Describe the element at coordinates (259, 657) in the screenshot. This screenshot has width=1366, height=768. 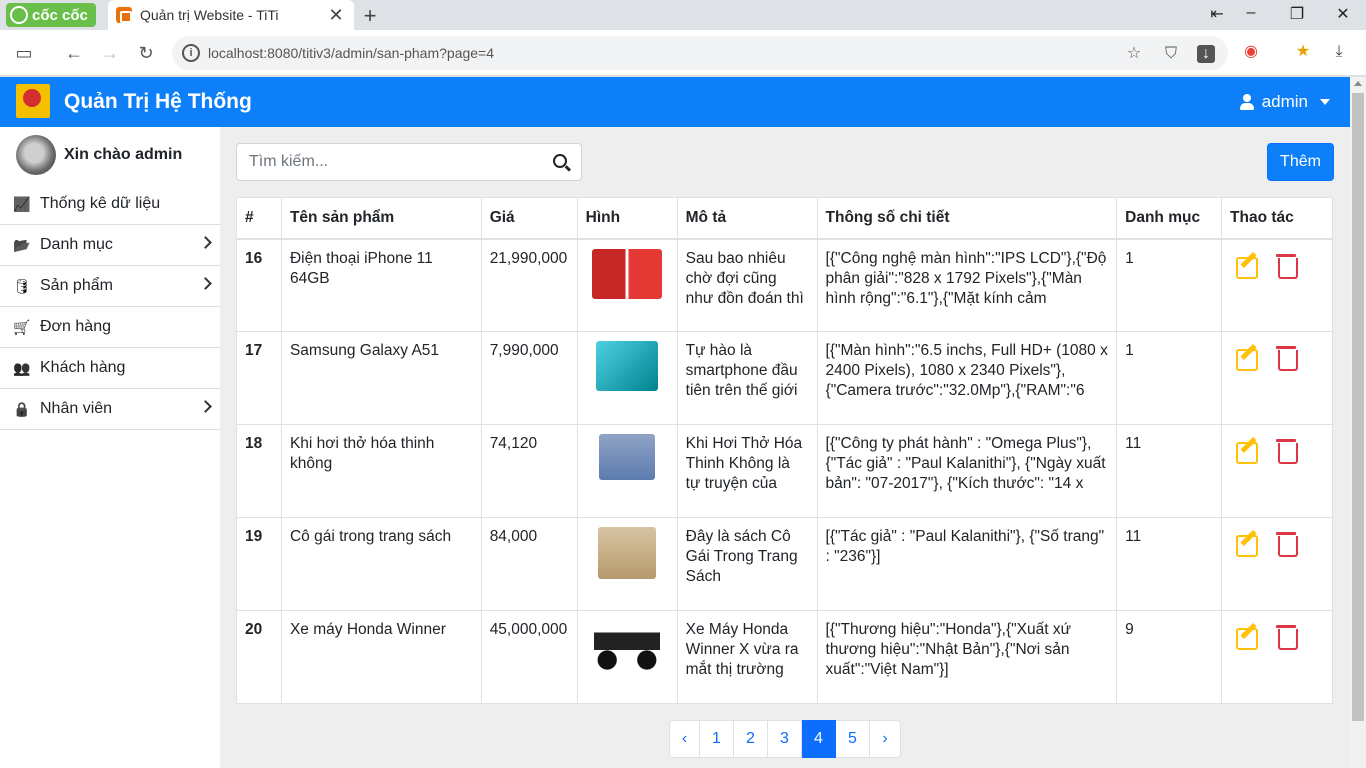
I see `cell-id: 20` at that location.